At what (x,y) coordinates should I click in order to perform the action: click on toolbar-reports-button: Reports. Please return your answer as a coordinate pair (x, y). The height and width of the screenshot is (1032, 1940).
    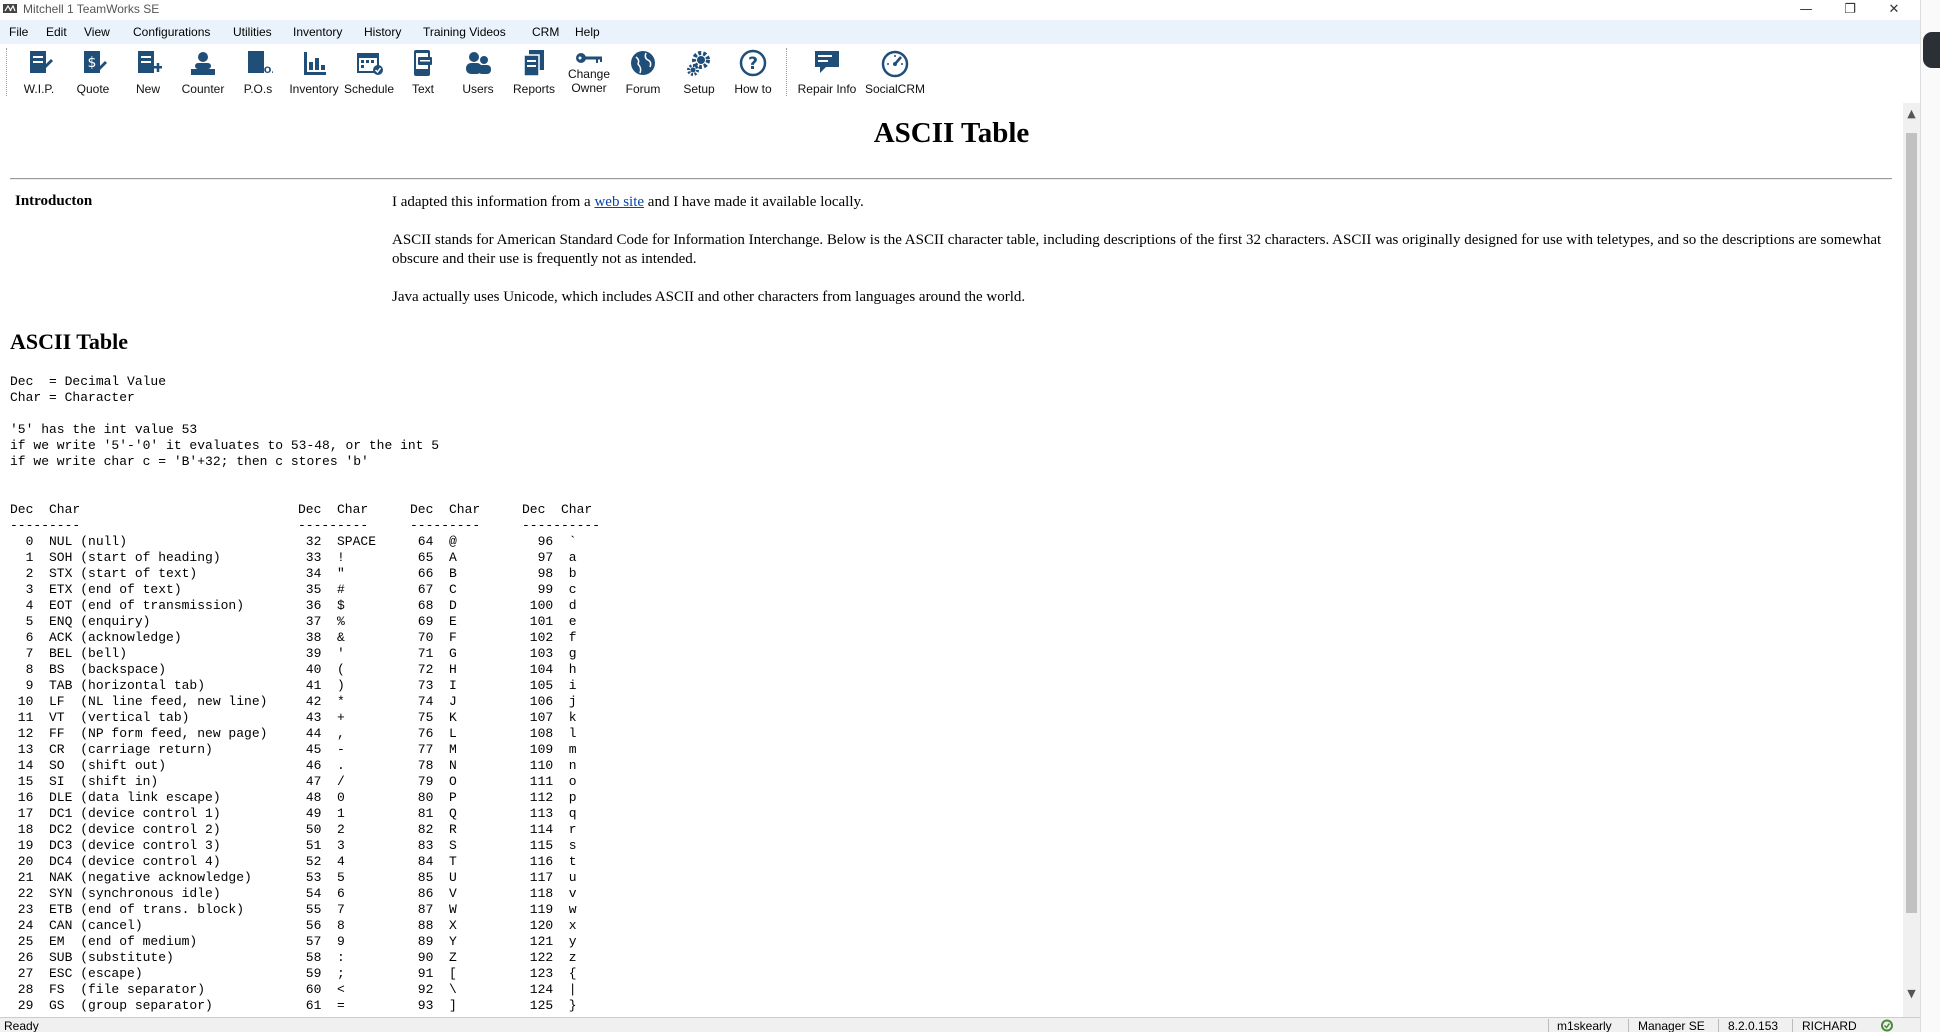
    Looking at the image, I should click on (534, 72).